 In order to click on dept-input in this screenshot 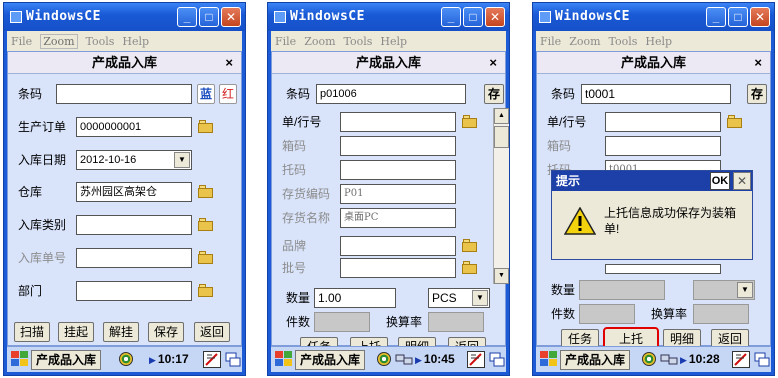, I will do `click(134, 291)`.